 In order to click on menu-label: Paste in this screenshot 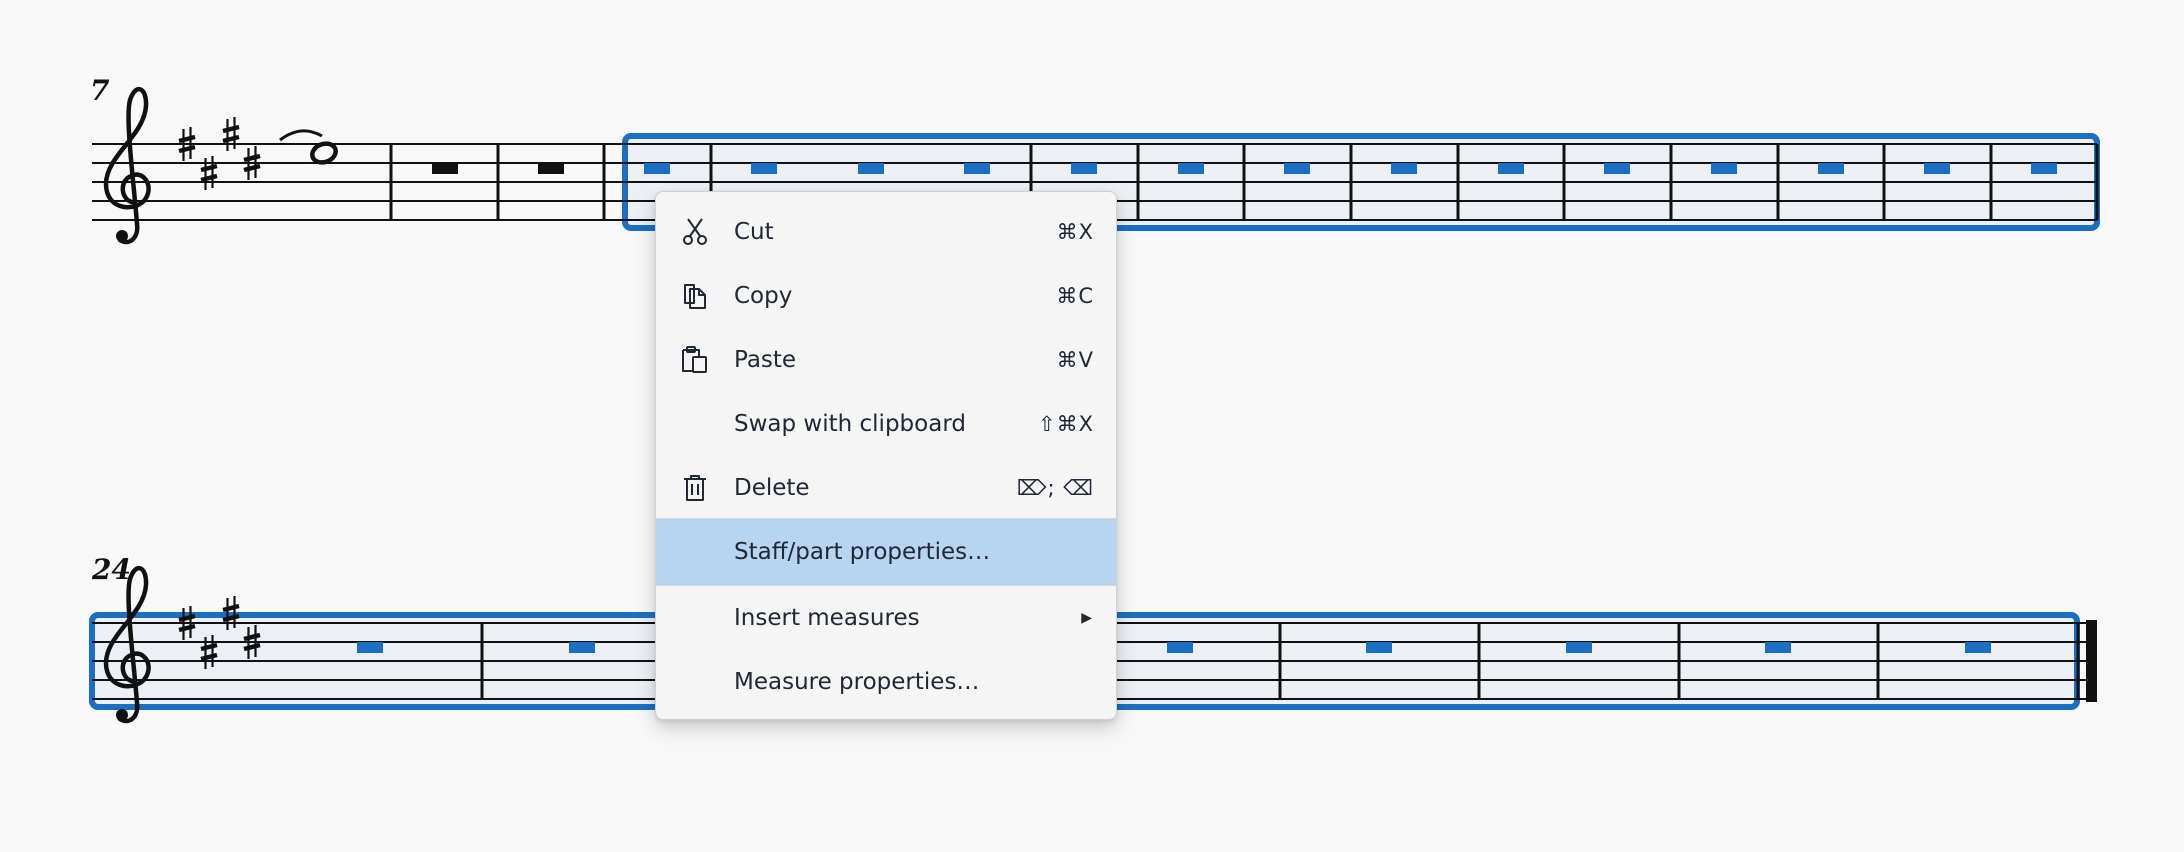, I will do `click(765, 360)`.